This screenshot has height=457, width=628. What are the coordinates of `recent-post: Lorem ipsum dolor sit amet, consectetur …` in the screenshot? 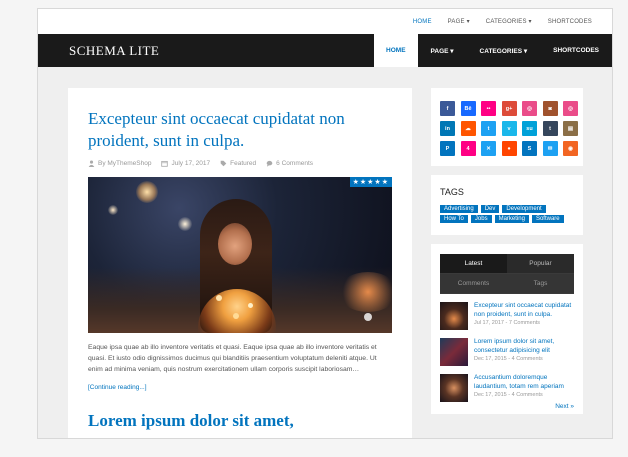 It's located at (507, 352).